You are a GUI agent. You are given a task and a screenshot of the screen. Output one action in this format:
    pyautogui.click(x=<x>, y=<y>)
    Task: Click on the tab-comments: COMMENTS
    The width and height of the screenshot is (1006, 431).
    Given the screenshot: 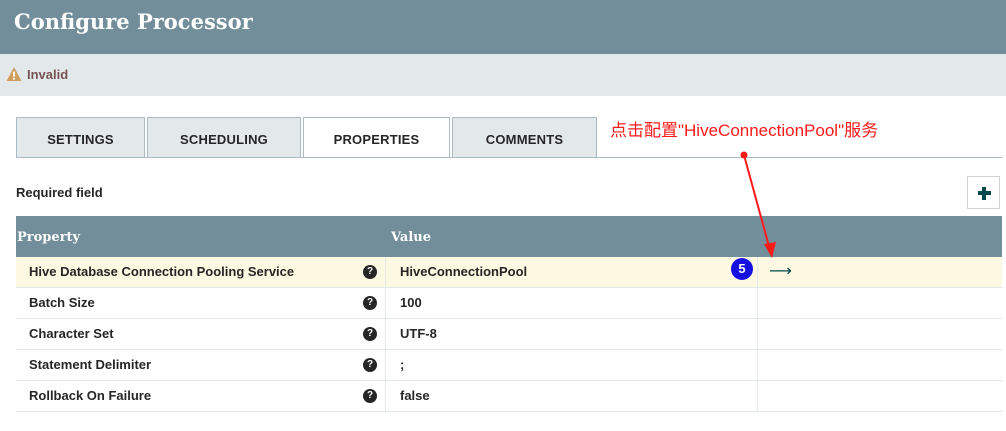 What is the action you would take?
    pyautogui.click(x=524, y=137)
    